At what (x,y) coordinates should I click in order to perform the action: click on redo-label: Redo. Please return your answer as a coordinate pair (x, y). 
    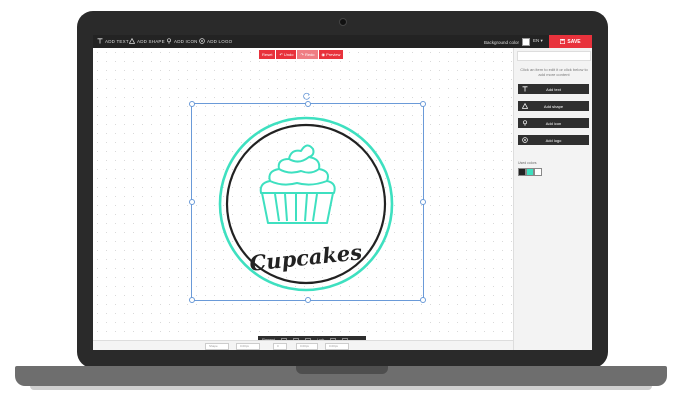
    Looking at the image, I should click on (309, 54).